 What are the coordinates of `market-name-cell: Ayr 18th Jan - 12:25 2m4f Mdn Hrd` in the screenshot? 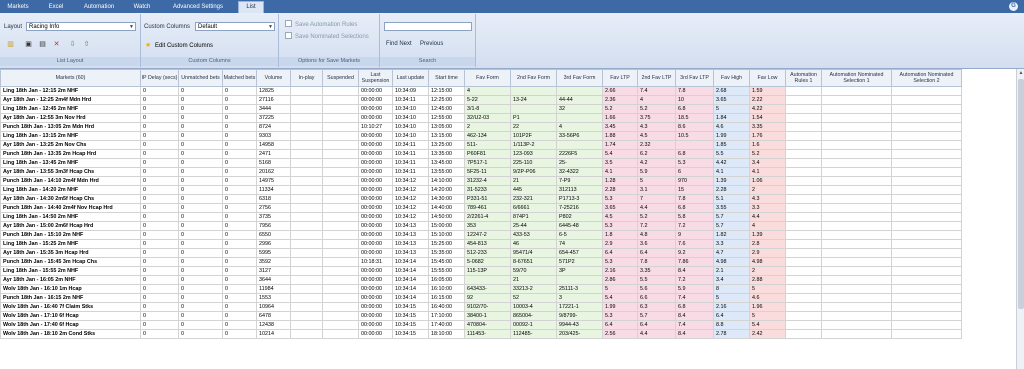 It's located at (70, 100).